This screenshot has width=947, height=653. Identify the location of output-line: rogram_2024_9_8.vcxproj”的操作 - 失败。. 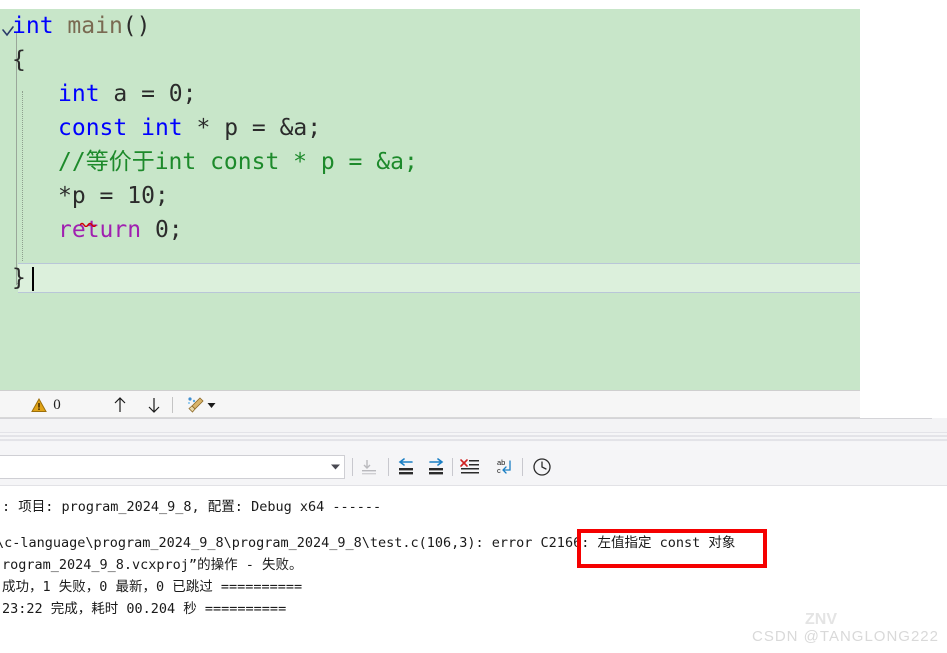
(152, 565).